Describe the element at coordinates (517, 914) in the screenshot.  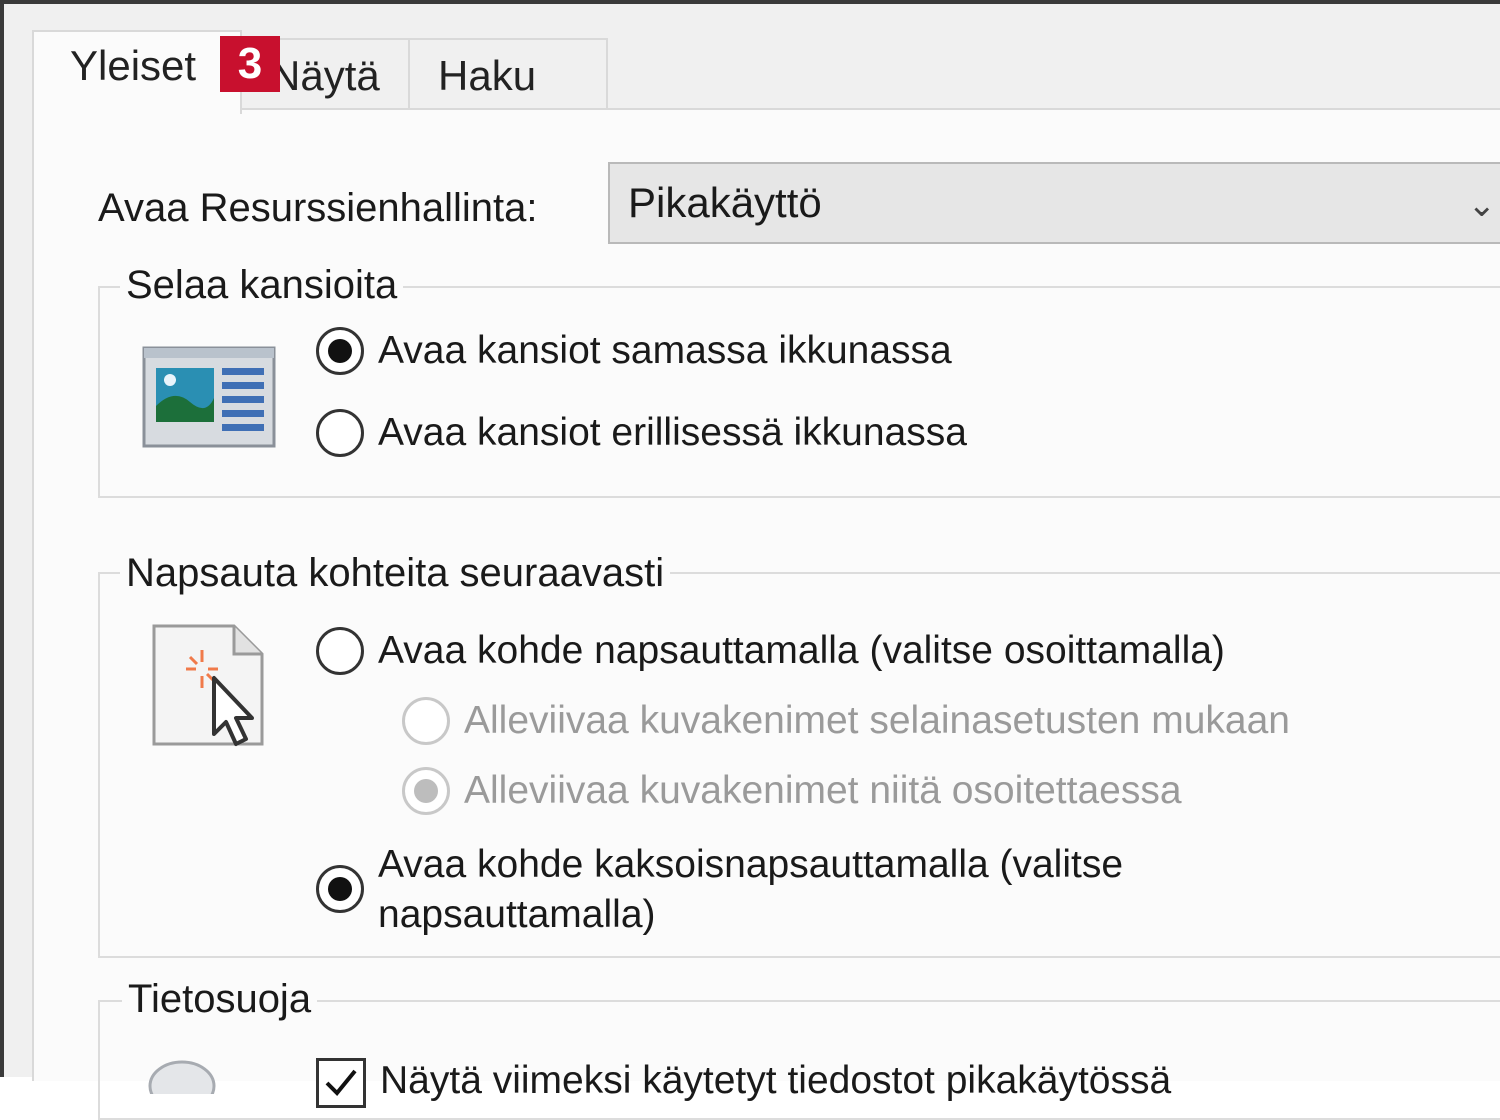
I see `double-click-label-line2: napsauttamalla)` at that location.